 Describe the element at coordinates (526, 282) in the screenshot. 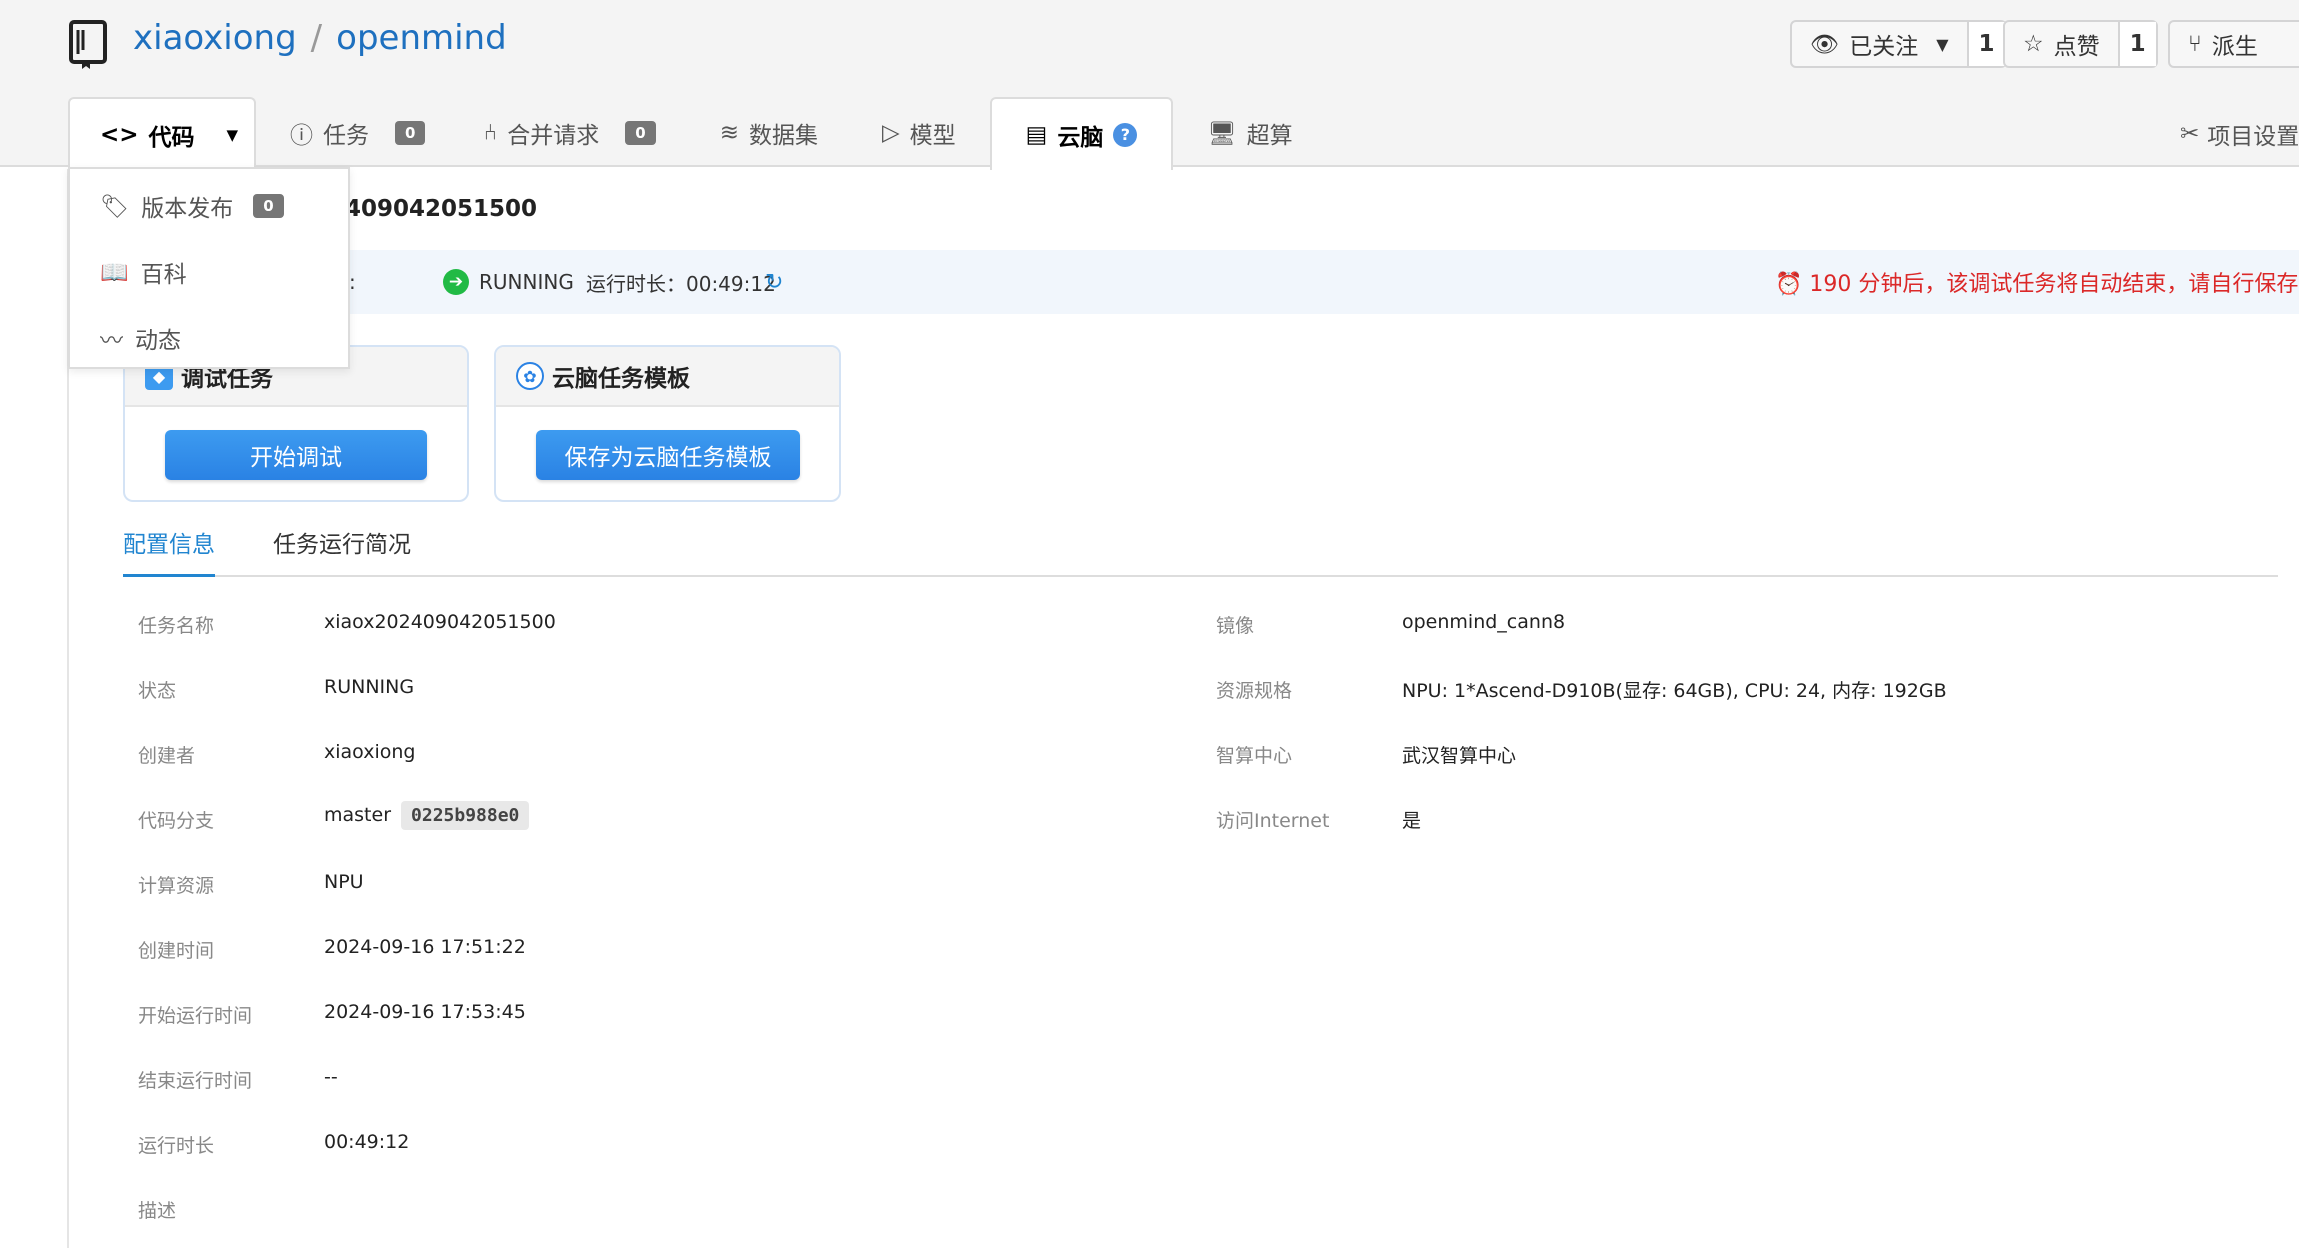

I see `status-text: RUNNING` at that location.